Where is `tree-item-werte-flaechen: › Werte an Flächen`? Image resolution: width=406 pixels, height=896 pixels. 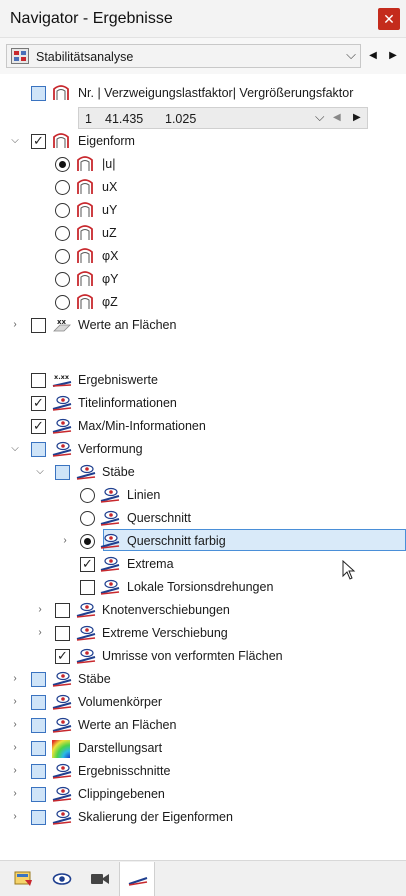 tree-item-werte-flaechen: › Werte an Flächen is located at coordinates (203, 725).